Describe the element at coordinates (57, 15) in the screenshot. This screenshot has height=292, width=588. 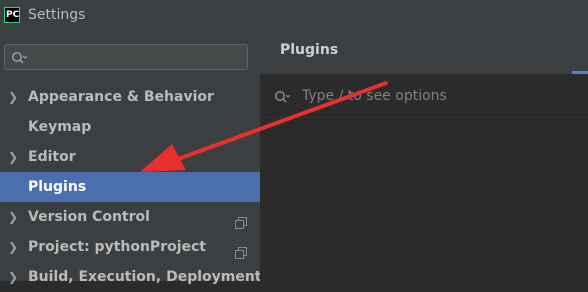
I see `window-title: Settings` at that location.